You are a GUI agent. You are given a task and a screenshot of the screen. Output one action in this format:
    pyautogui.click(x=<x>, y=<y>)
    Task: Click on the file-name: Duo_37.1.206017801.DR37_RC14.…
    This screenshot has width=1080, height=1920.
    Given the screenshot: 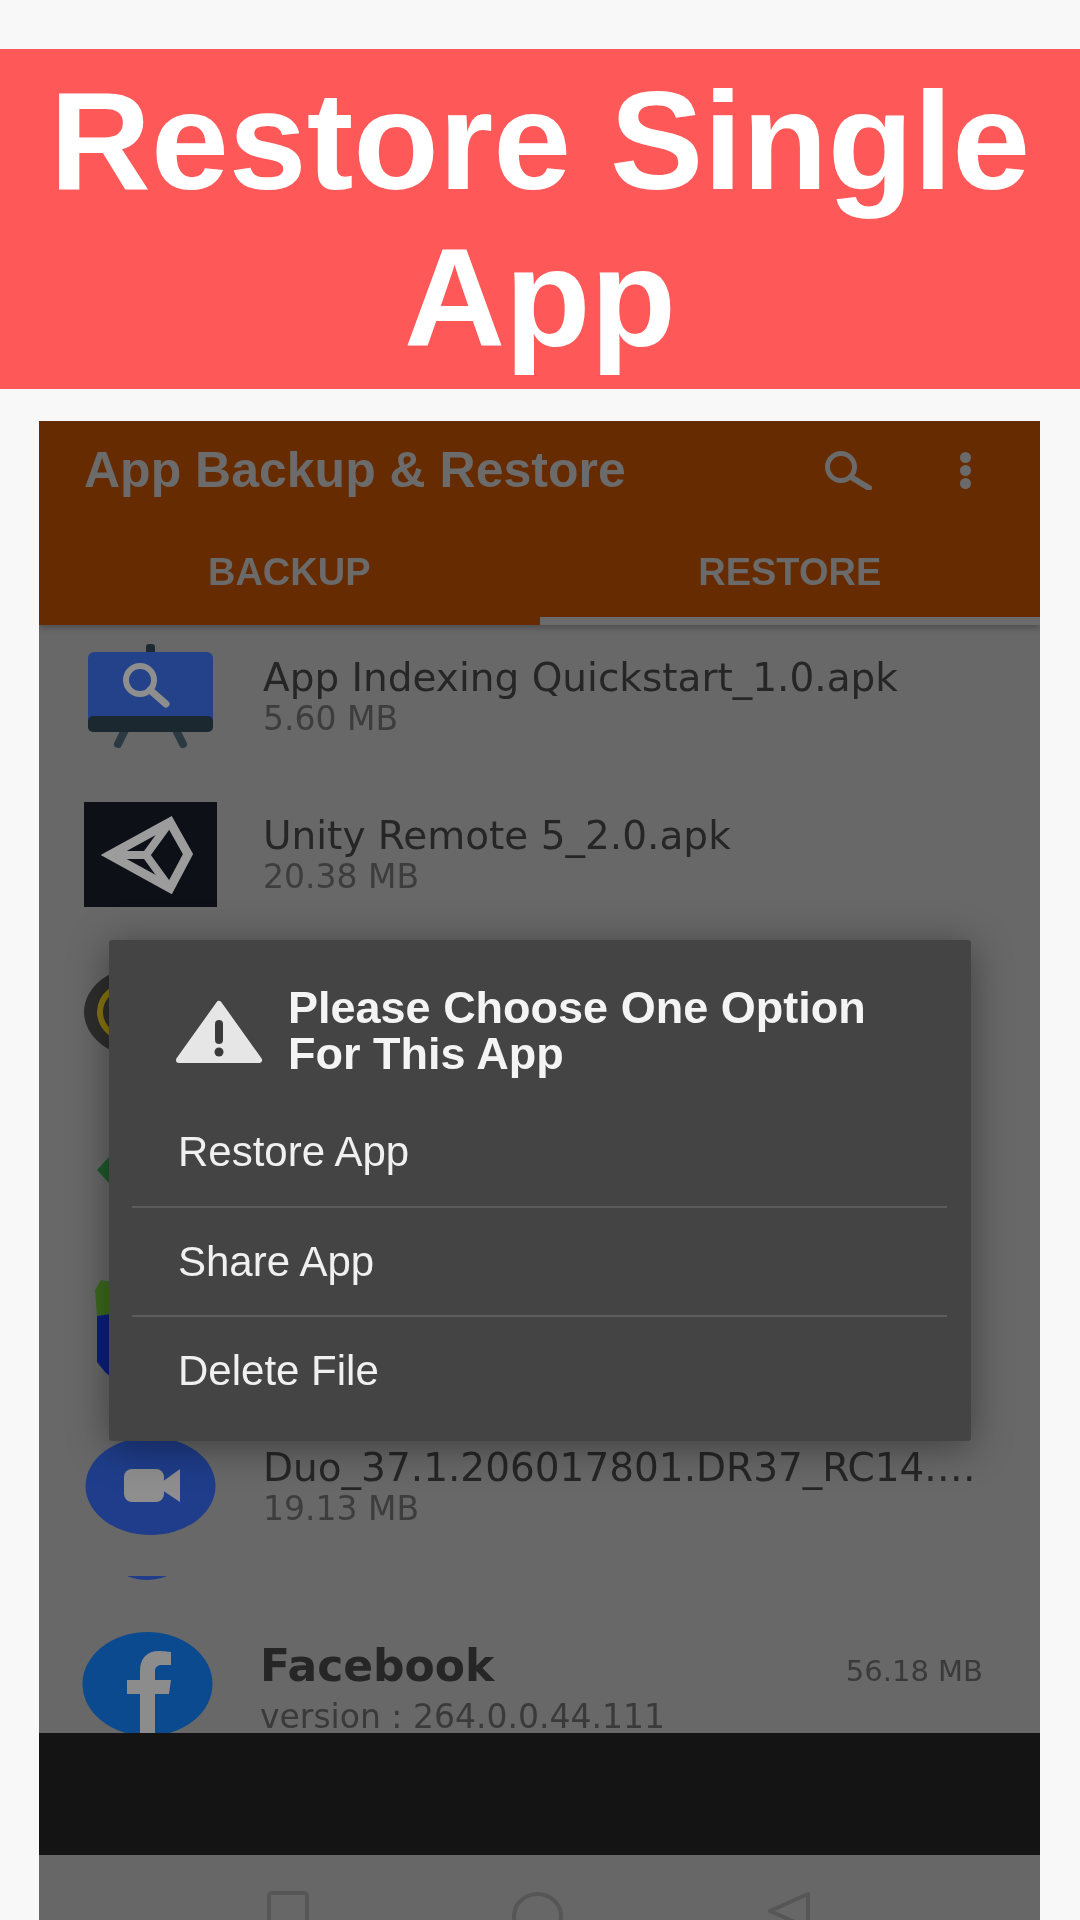 What is the action you would take?
    pyautogui.click(x=619, y=1467)
    